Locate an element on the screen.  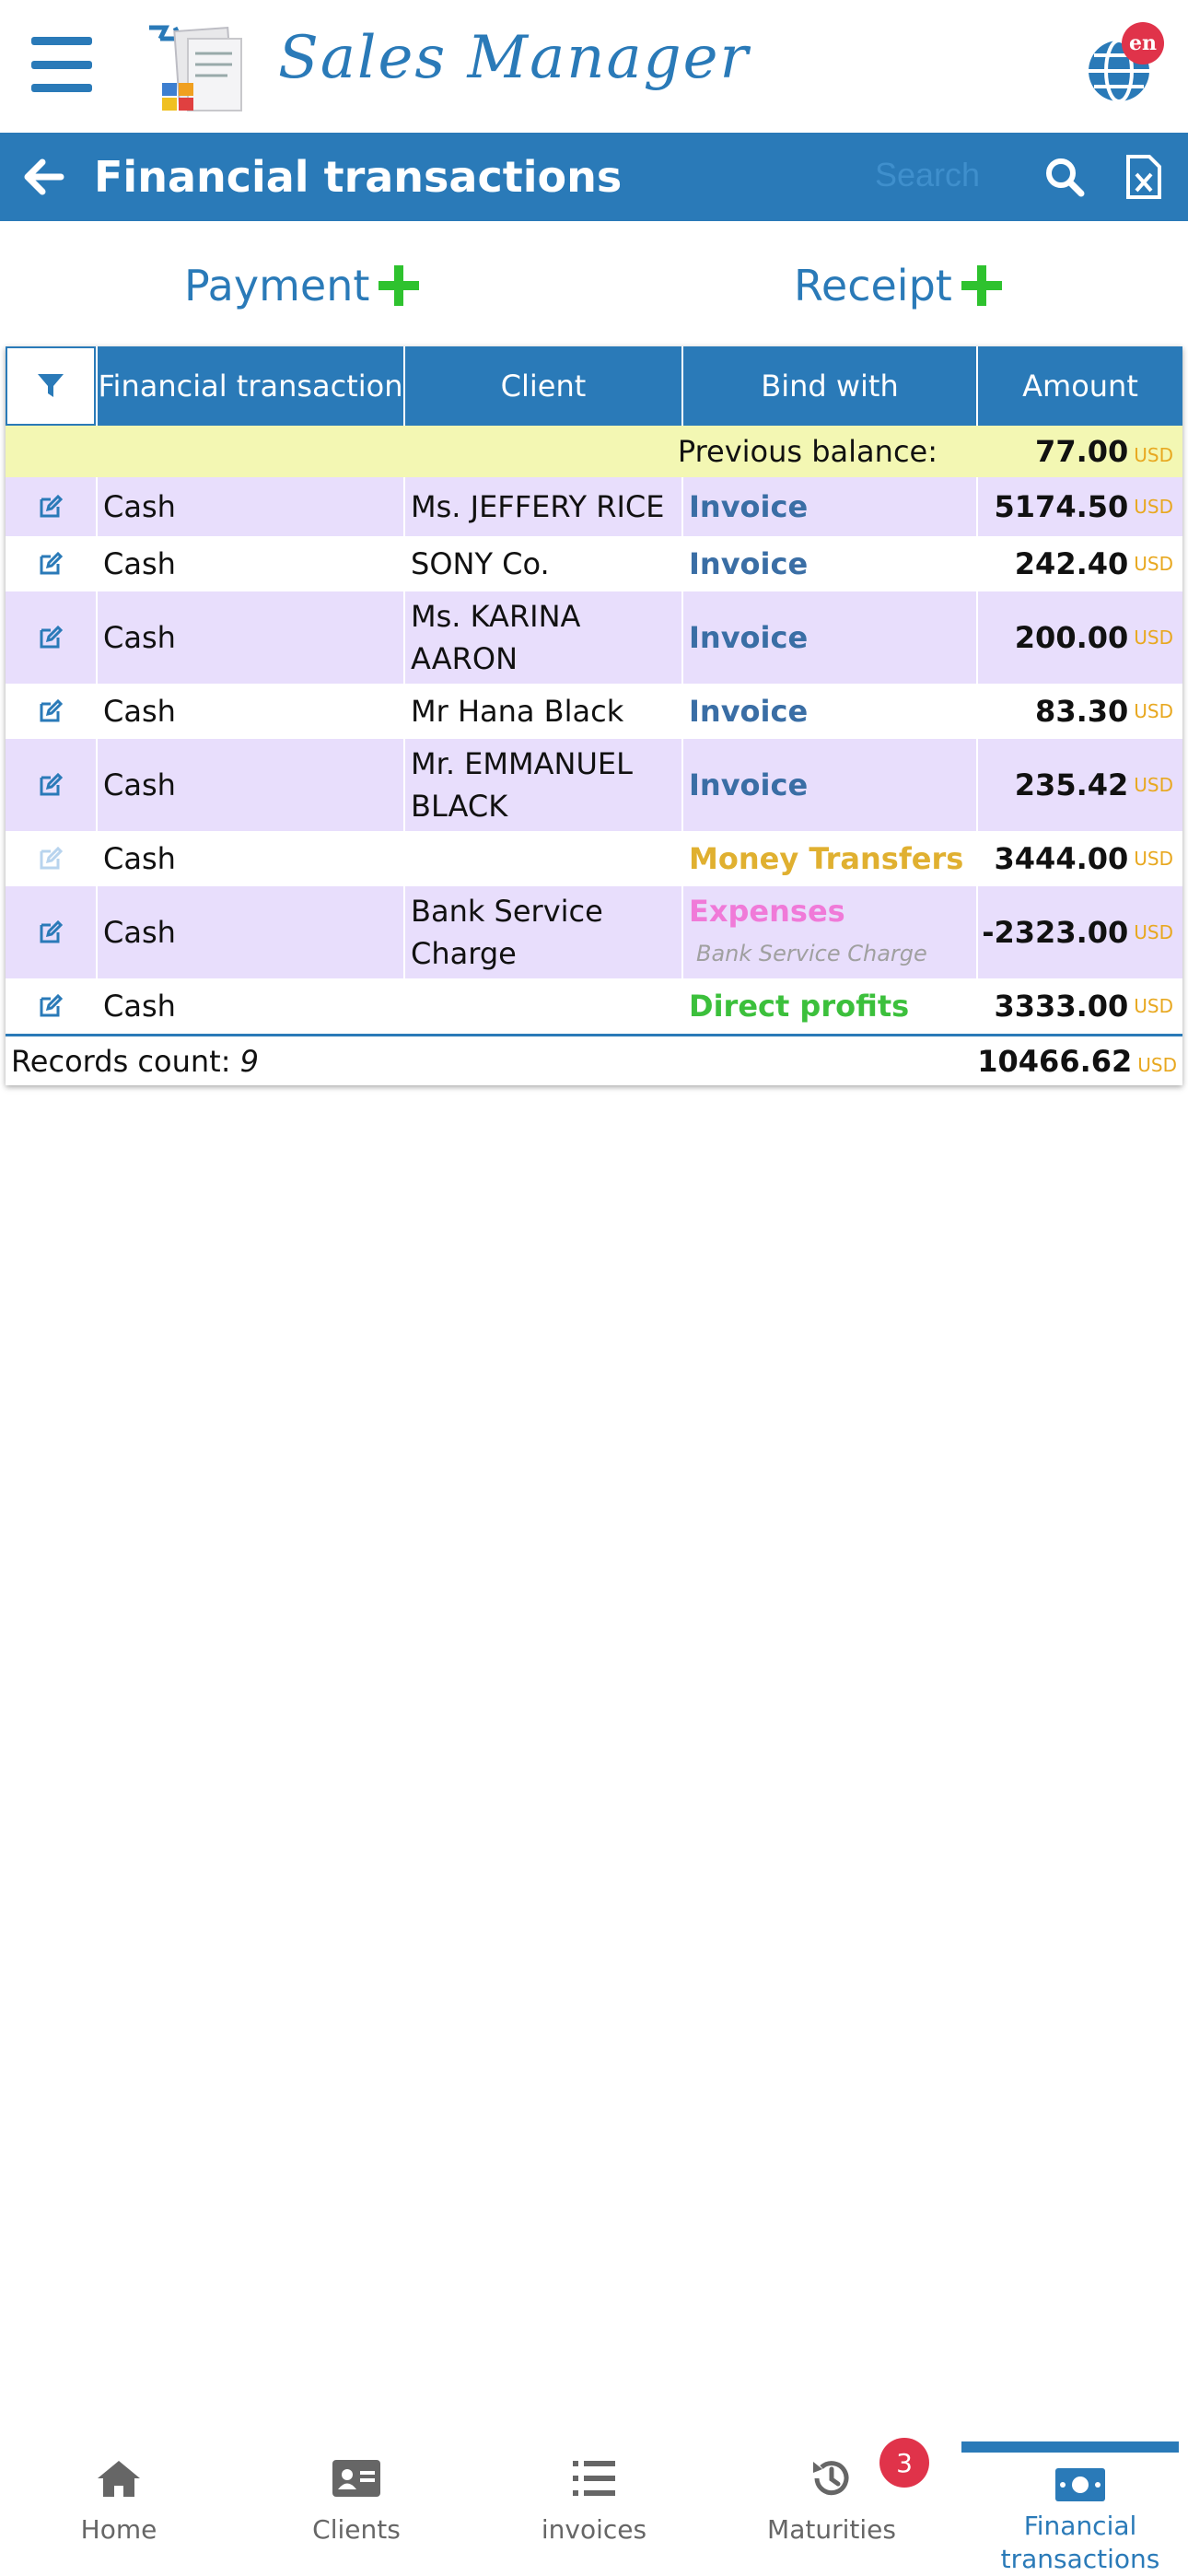
amount-value: 83.30 is located at coordinates (1082, 711).